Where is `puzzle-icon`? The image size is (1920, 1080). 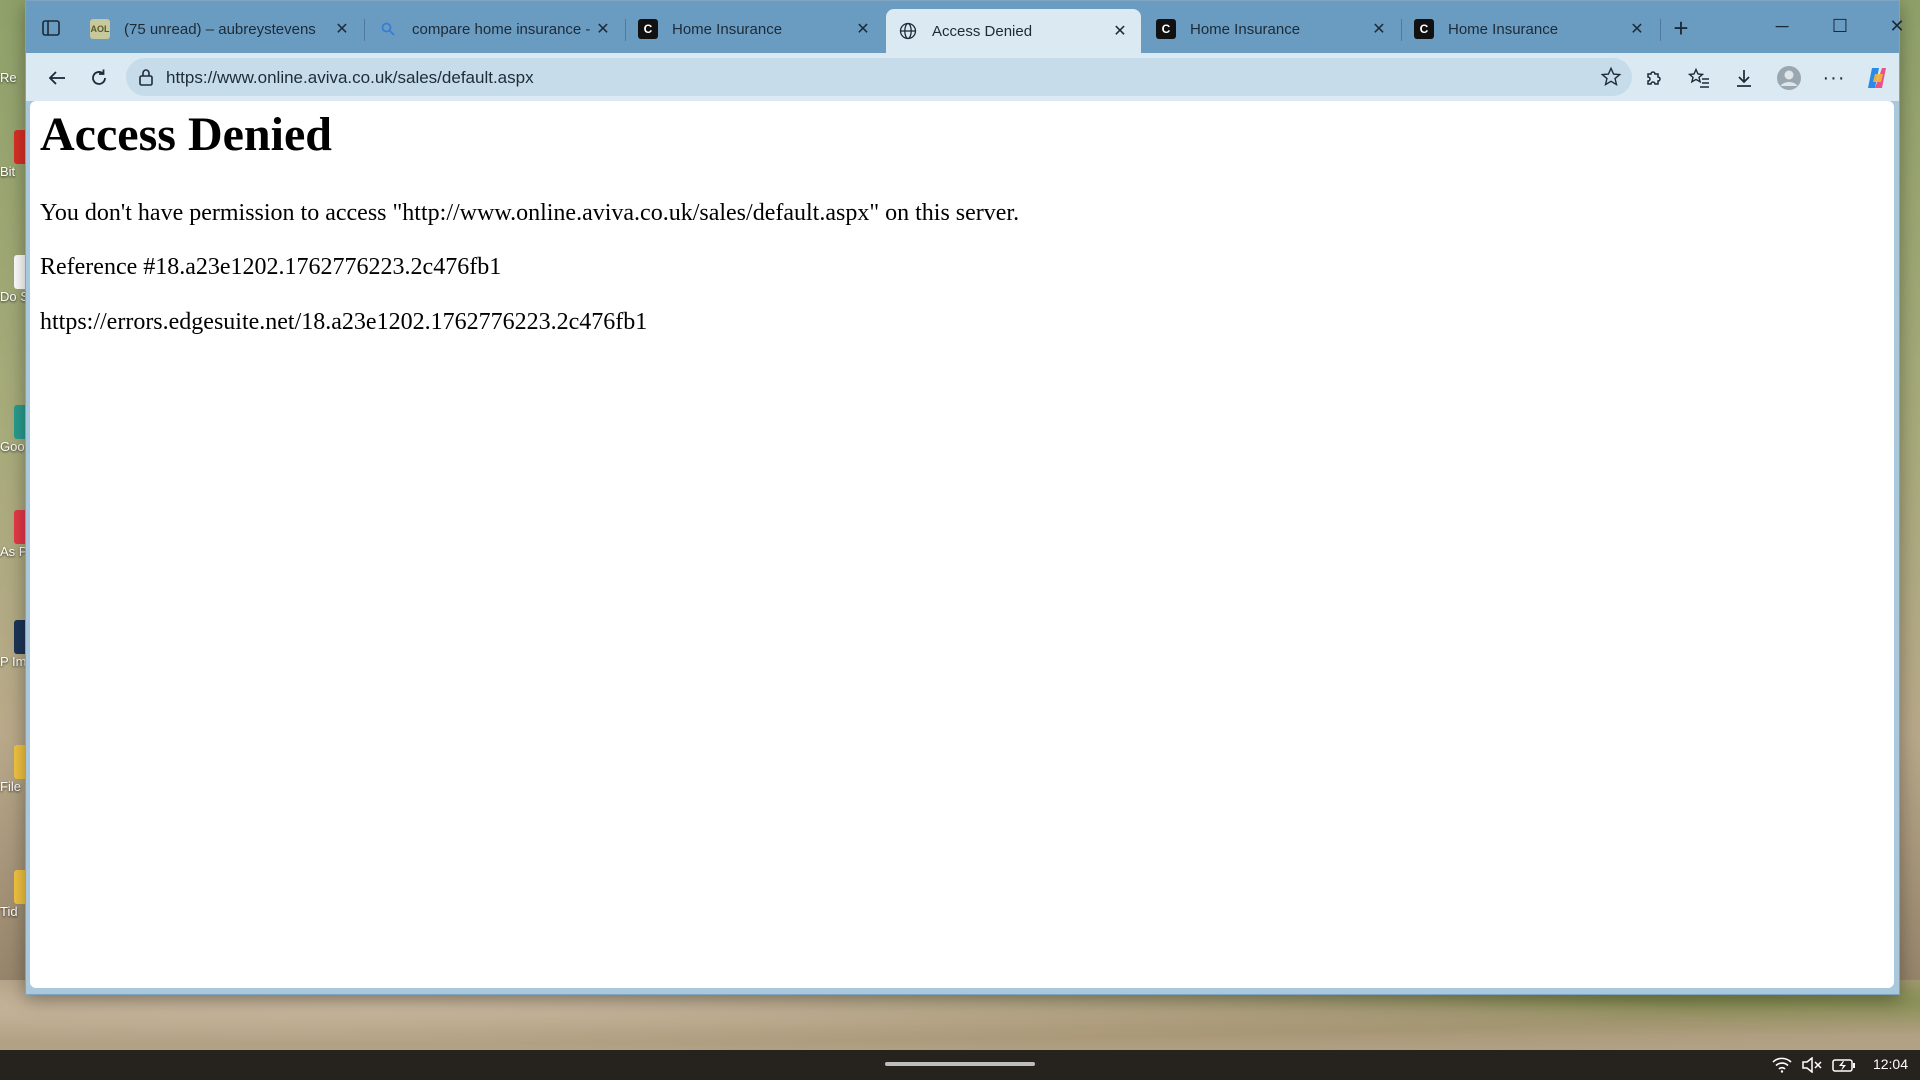 puzzle-icon is located at coordinates (1654, 78).